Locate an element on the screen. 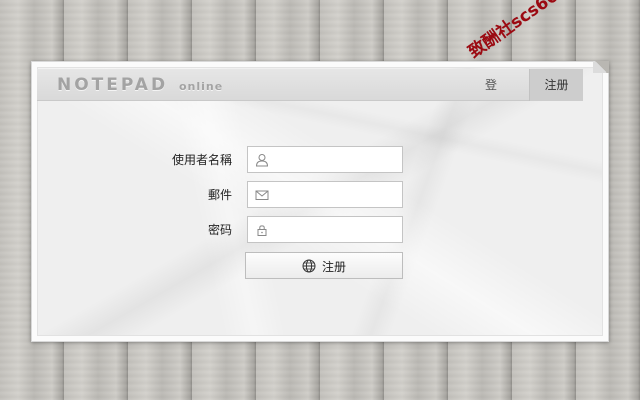  username-field is located at coordinates (325, 159).